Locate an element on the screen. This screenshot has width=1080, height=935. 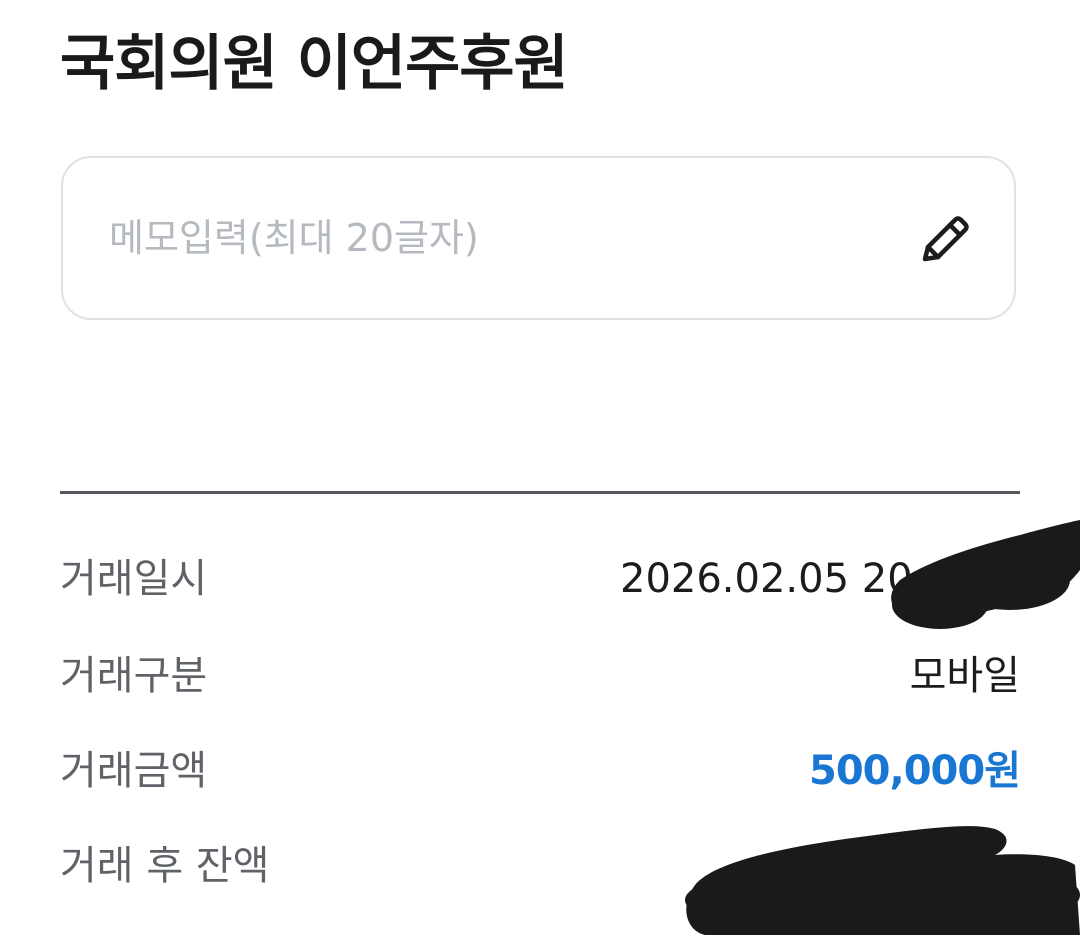
detail-label: 거래금액 is located at coordinates (134, 771).